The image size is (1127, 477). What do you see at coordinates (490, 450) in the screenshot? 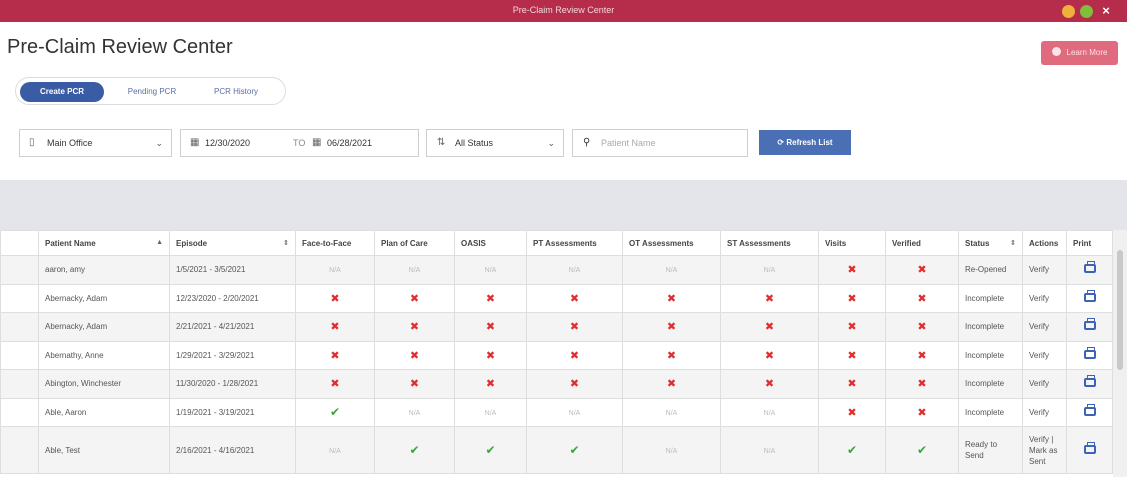
I see `oasis-cell: ✔` at bounding box center [490, 450].